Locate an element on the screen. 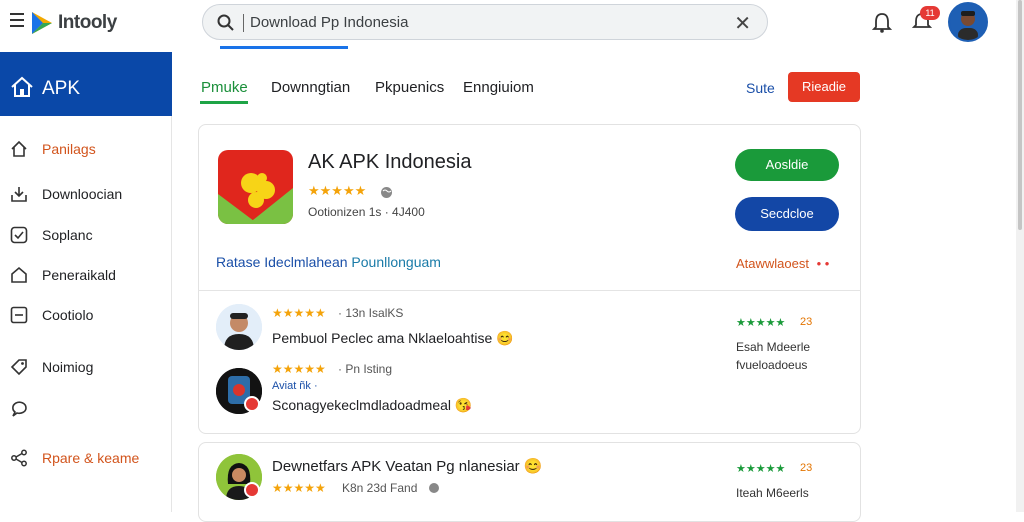  card2-title: Dewnetfars APK Veatan Pg nlanesiar 😊 is located at coordinates (407, 466).